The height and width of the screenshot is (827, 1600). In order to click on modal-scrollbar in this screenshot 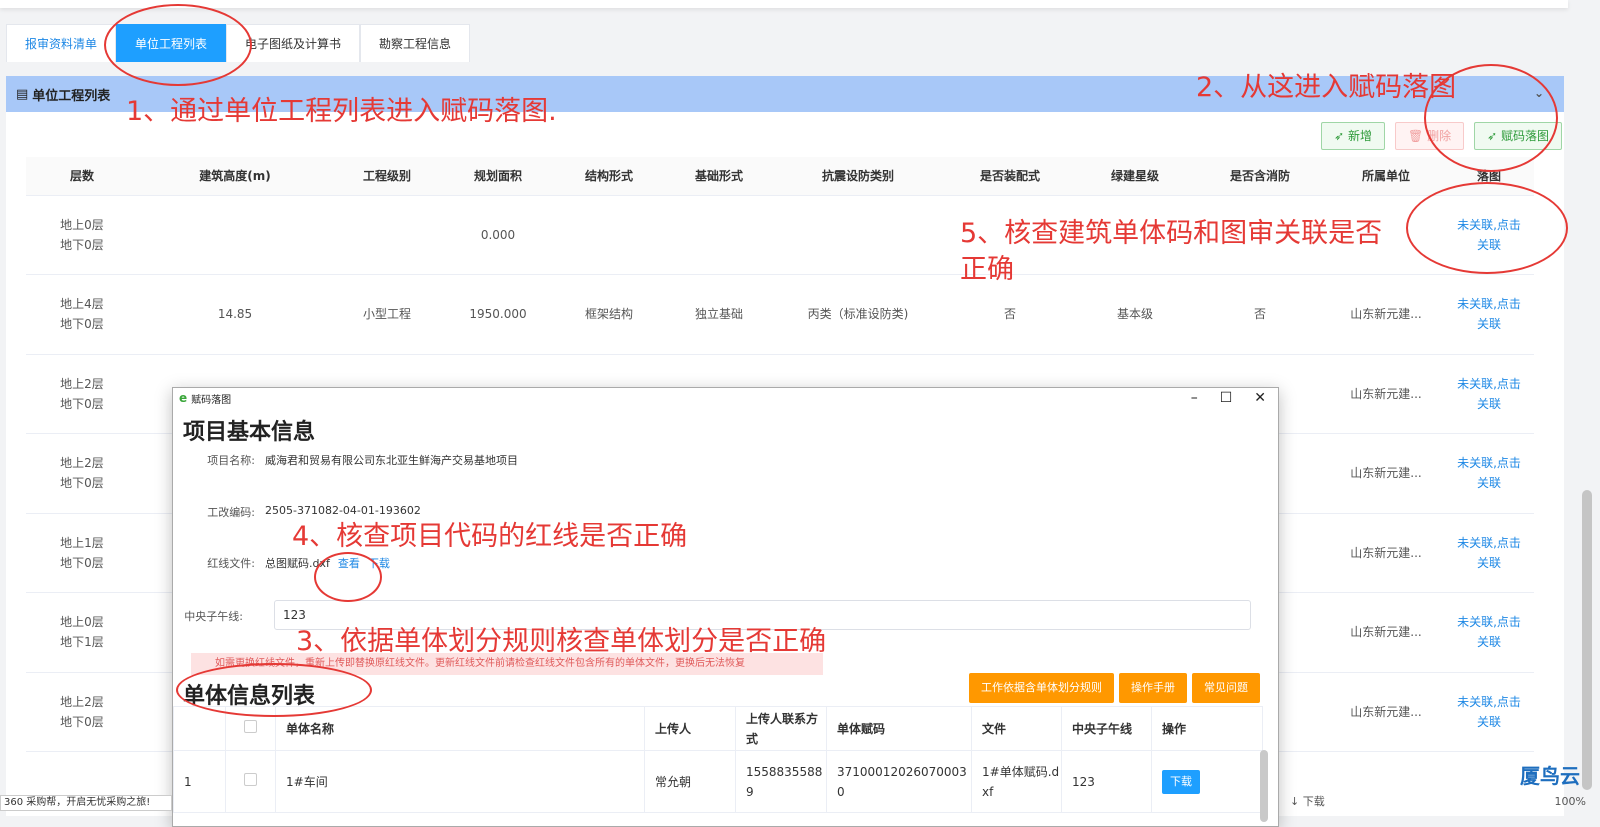, I will do `click(1264, 786)`.